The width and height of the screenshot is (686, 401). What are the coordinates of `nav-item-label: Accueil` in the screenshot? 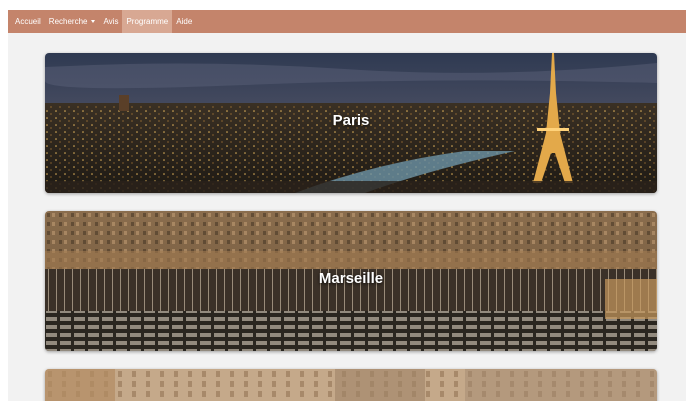 It's located at (28, 21).